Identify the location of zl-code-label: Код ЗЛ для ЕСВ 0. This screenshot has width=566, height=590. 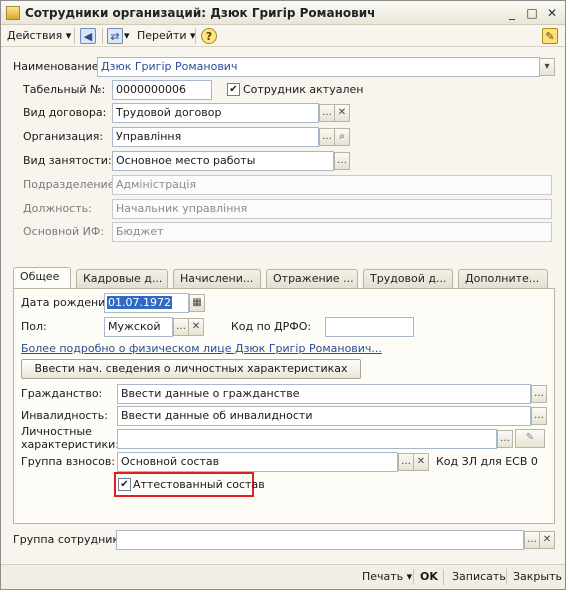
(487, 461).